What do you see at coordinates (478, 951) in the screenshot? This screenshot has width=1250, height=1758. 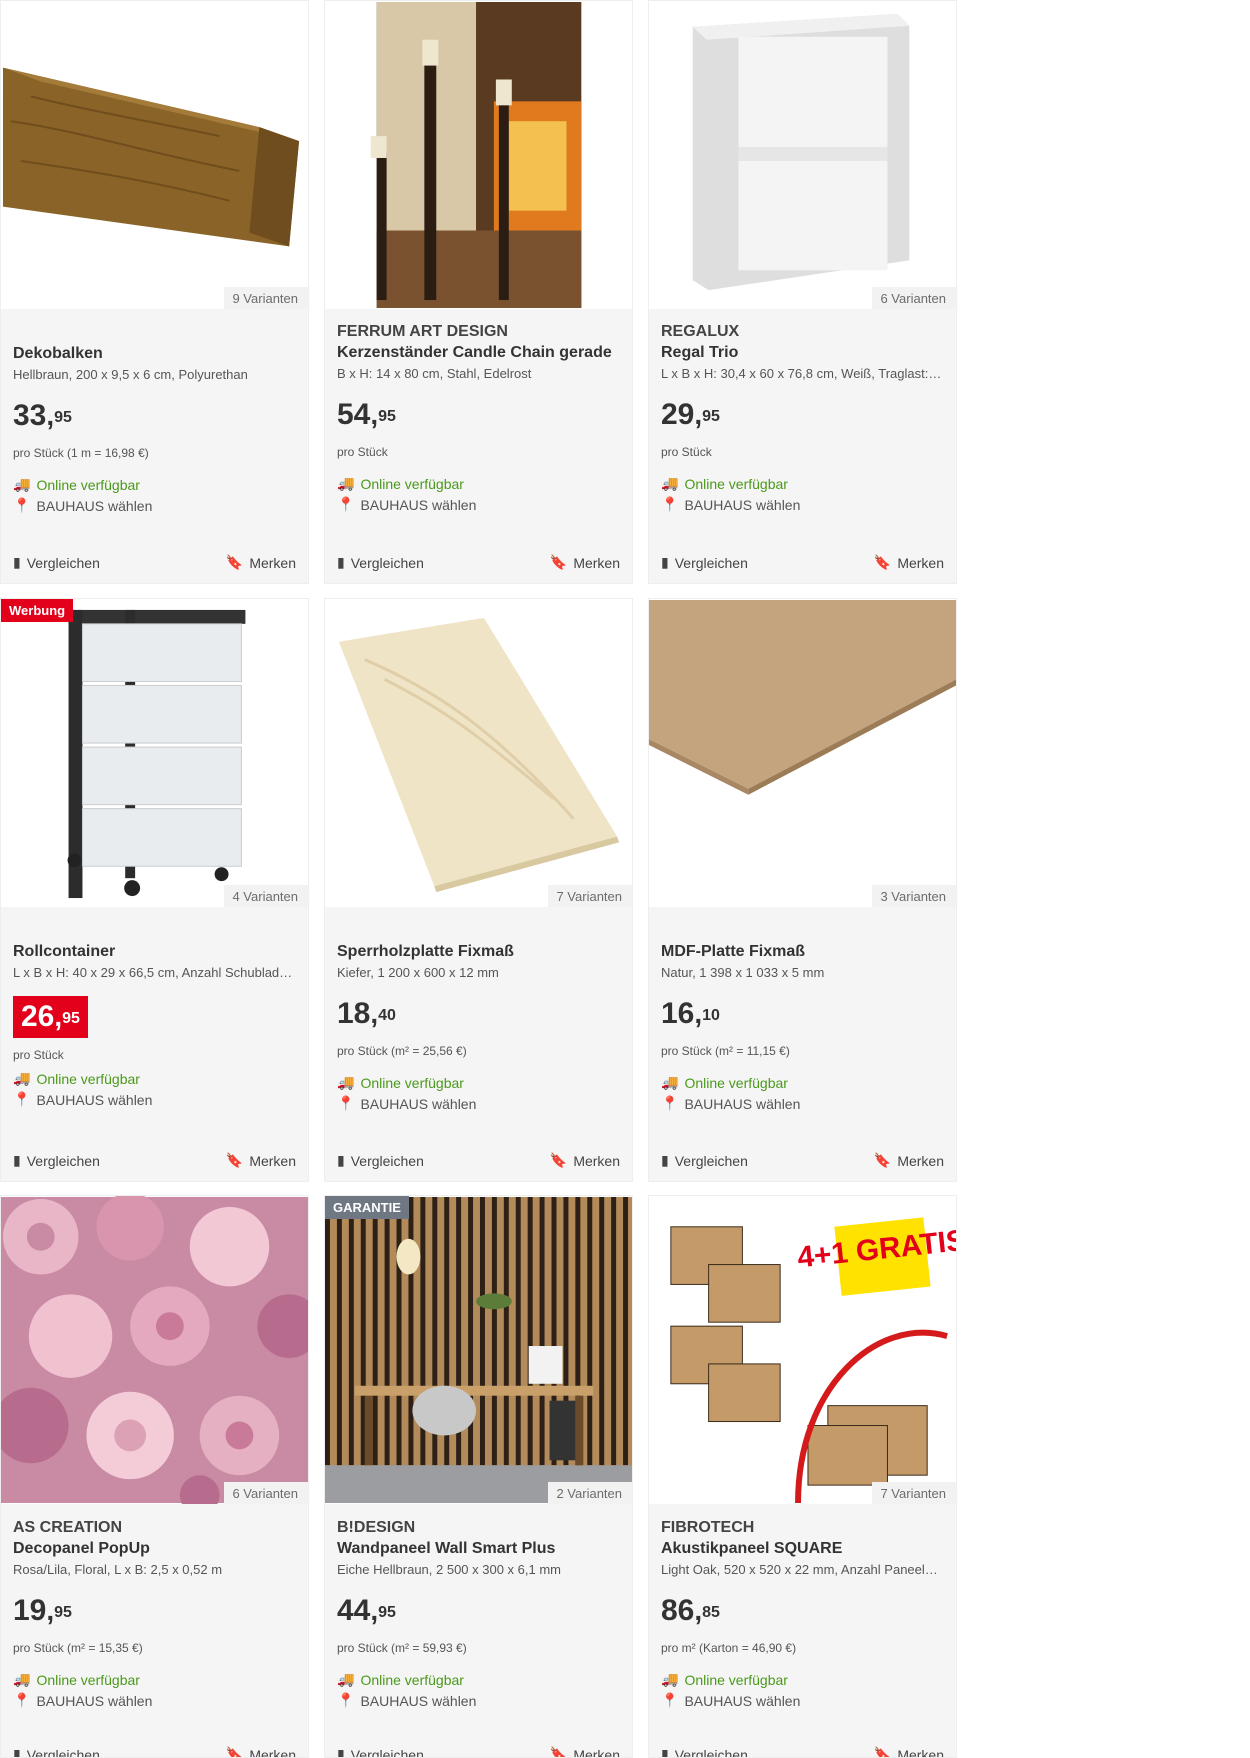 I see `product-title: Sperrholzplatte Fixmaß` at bounding box center [478, 951].